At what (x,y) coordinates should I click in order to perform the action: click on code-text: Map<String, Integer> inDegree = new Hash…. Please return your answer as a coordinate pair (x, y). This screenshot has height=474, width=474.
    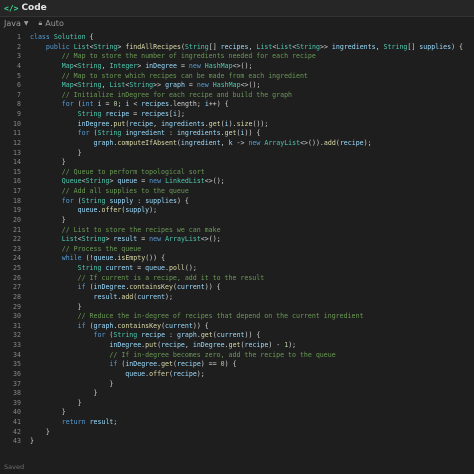
    Looking at the image, I should click on (141, 67).